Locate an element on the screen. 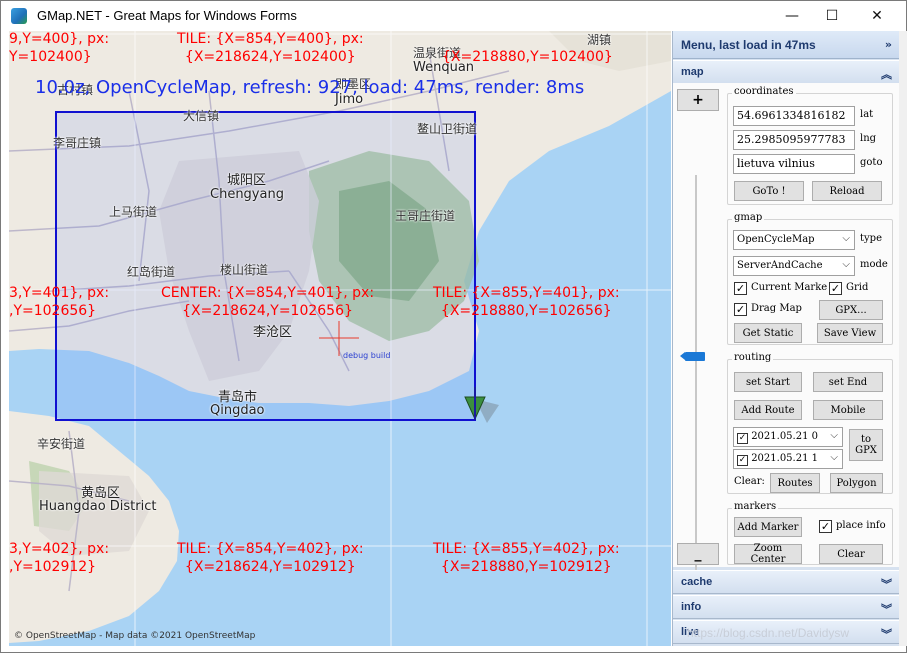  grid-checkbox: ✓ is located at coordinates (835, 288).